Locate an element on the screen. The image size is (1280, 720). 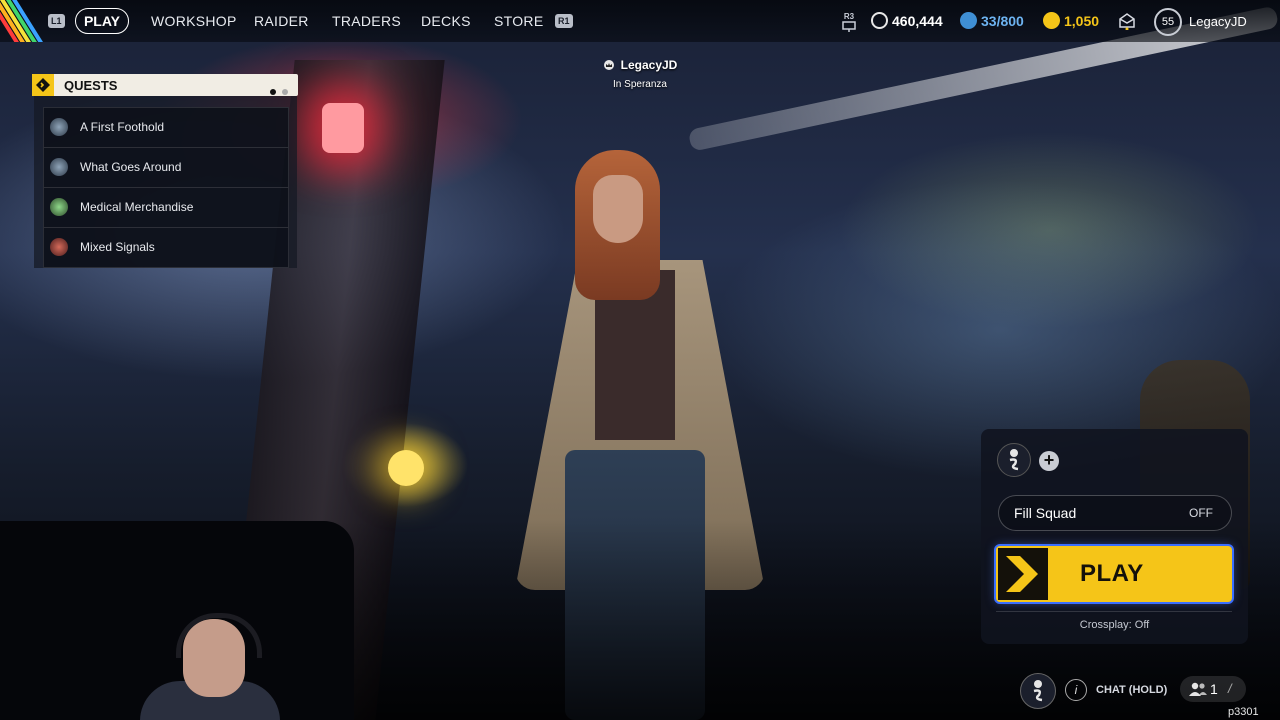
play-divider is located at coordinates (1114, 611).